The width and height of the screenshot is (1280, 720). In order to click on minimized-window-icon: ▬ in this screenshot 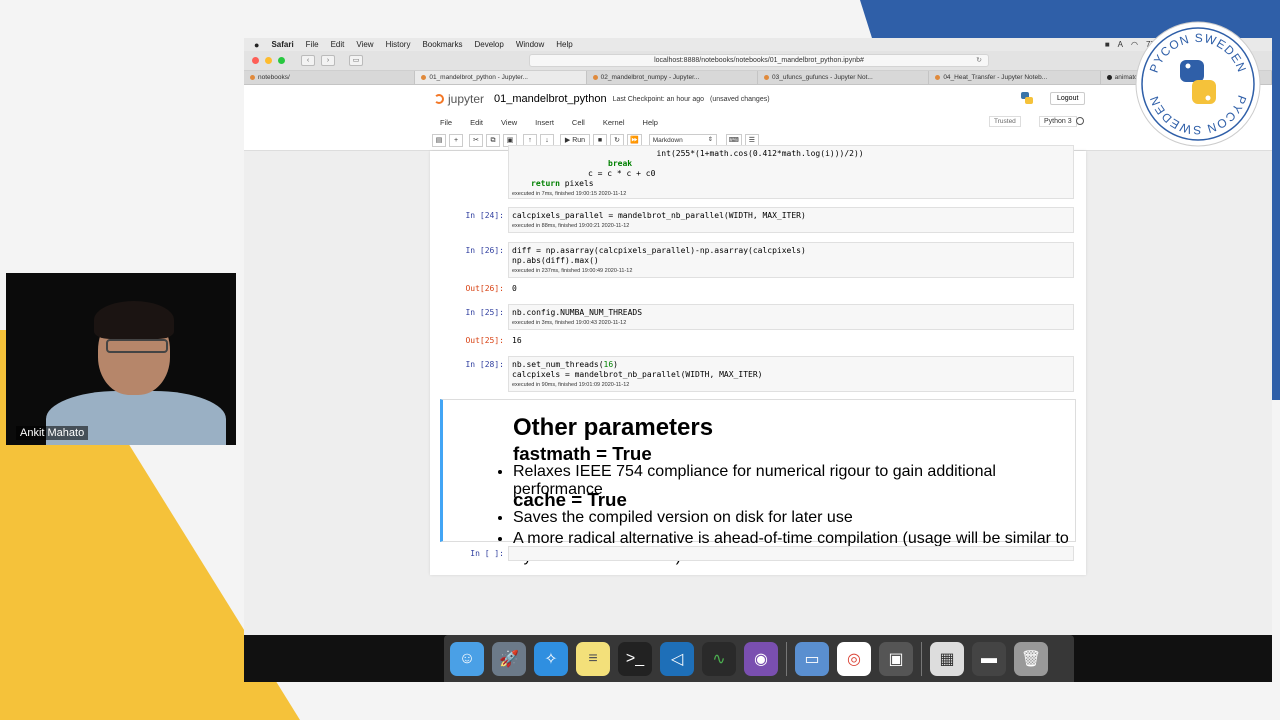, I will do `click(989, 658)`.